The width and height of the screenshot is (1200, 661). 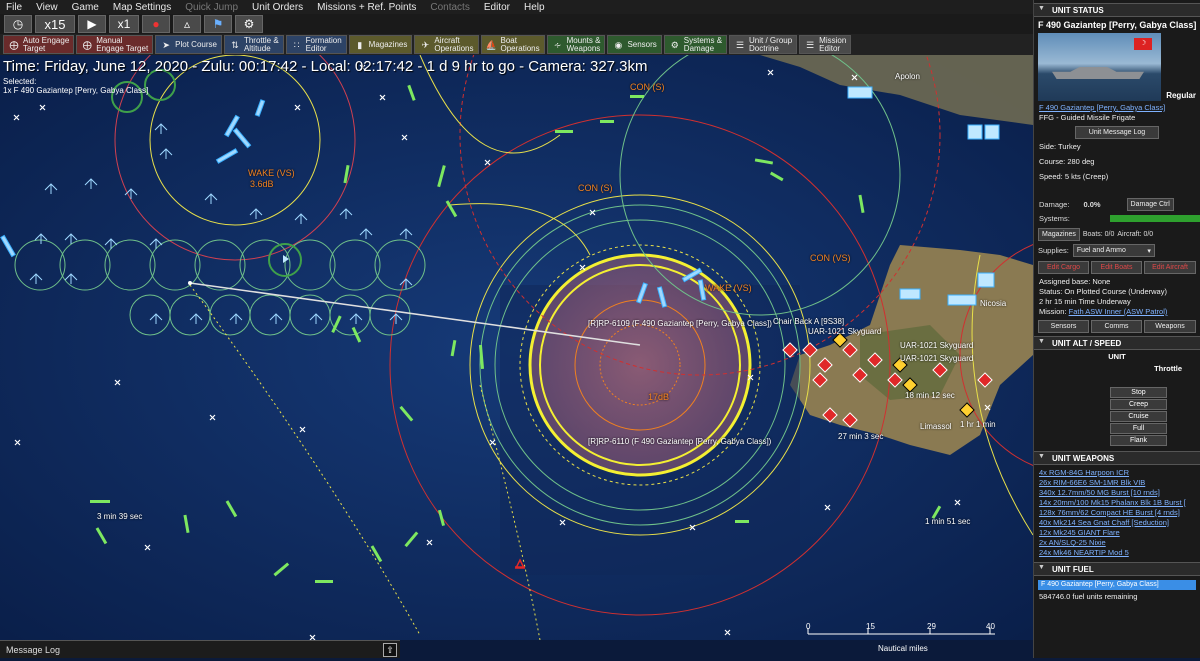 What do you see at coordinates (190, 283) in the screenshot?
I see `waypoint` at bounding box center [190, 283].